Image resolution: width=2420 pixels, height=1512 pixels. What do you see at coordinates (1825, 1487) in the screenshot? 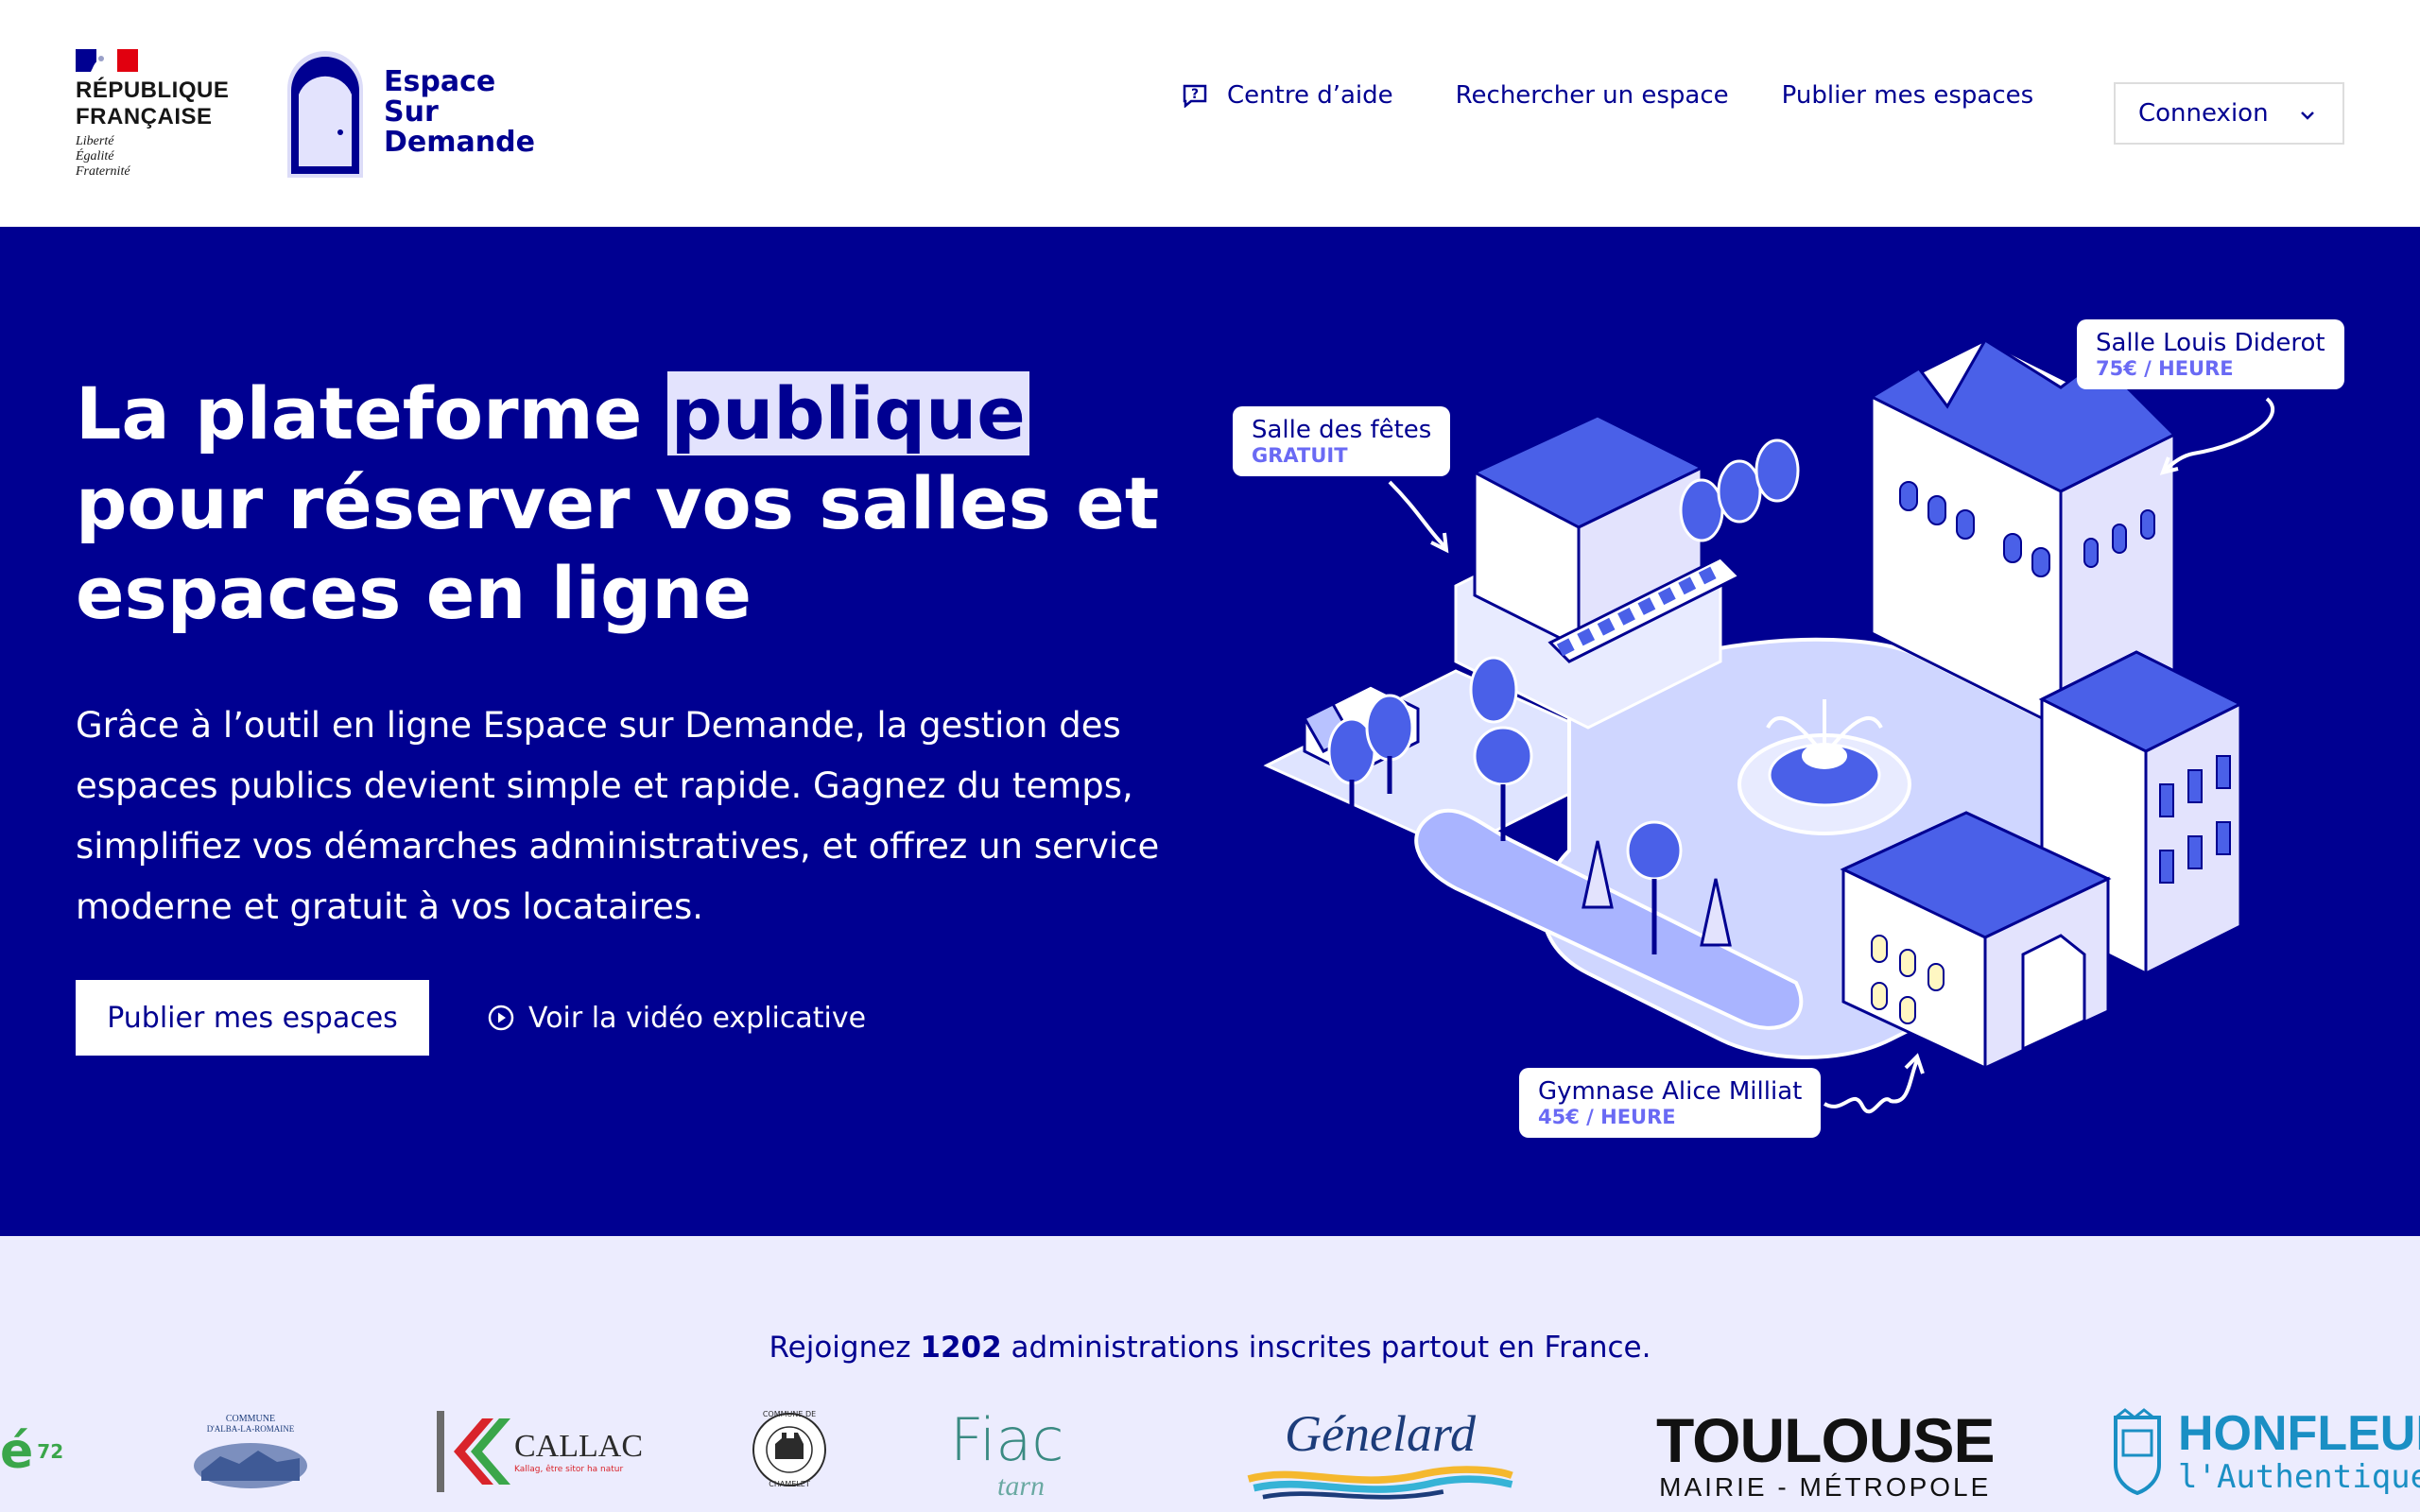
I see `toulouse-sub-text: MAIRIE - MÉTROPOLE` at bounding box center [1825, 1487].